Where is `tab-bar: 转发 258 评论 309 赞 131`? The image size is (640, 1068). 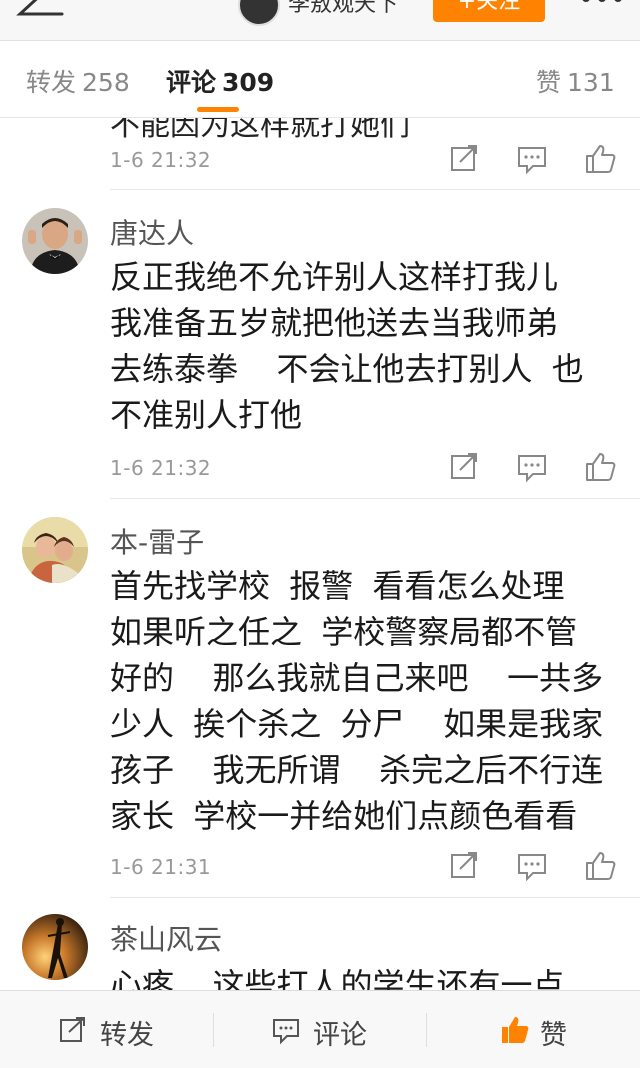 tab-bar: 转发 258 评论 309 赞 131 is located at coordinates (320, 79).